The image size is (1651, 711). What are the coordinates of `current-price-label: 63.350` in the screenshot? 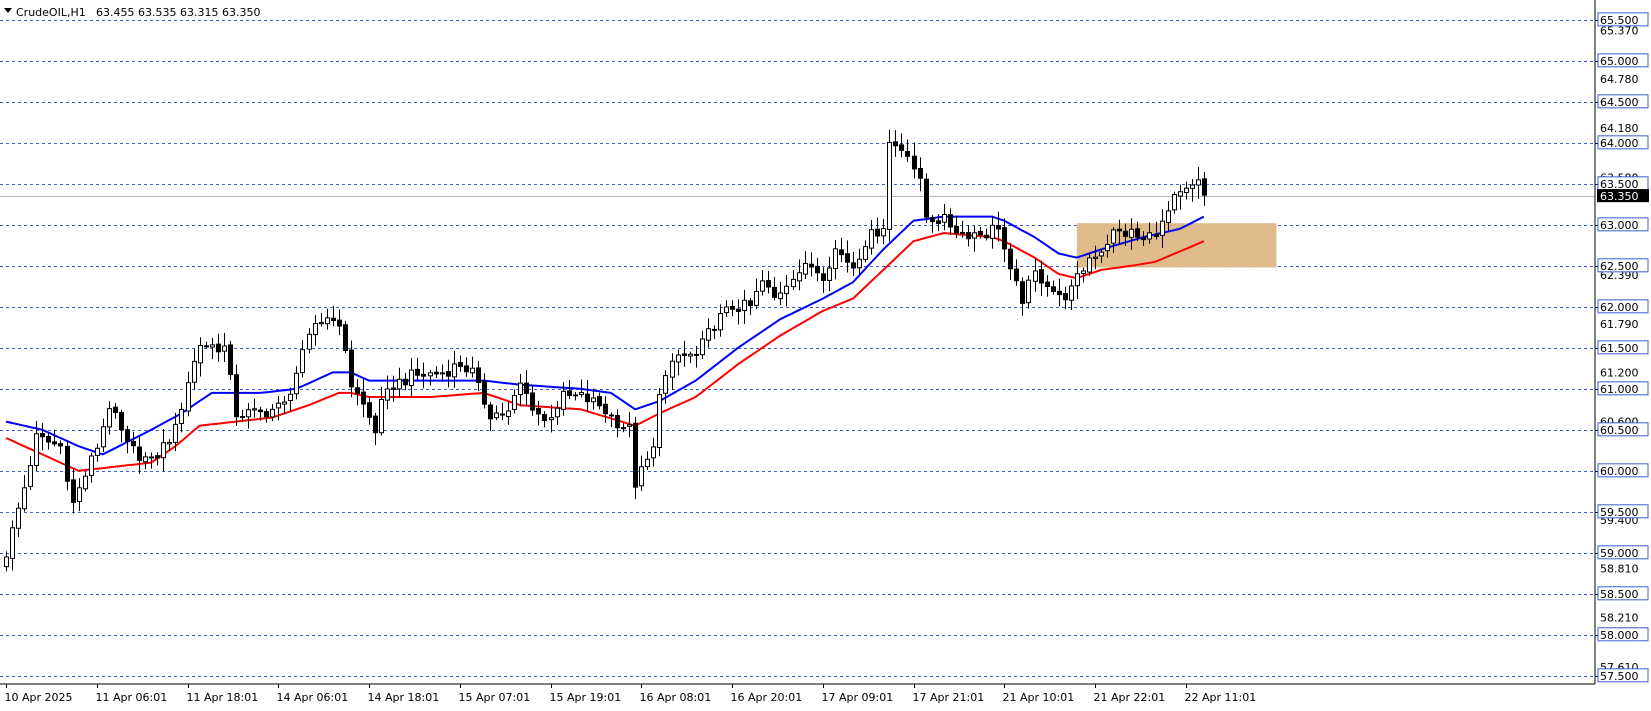 It's located at (1619, 196).